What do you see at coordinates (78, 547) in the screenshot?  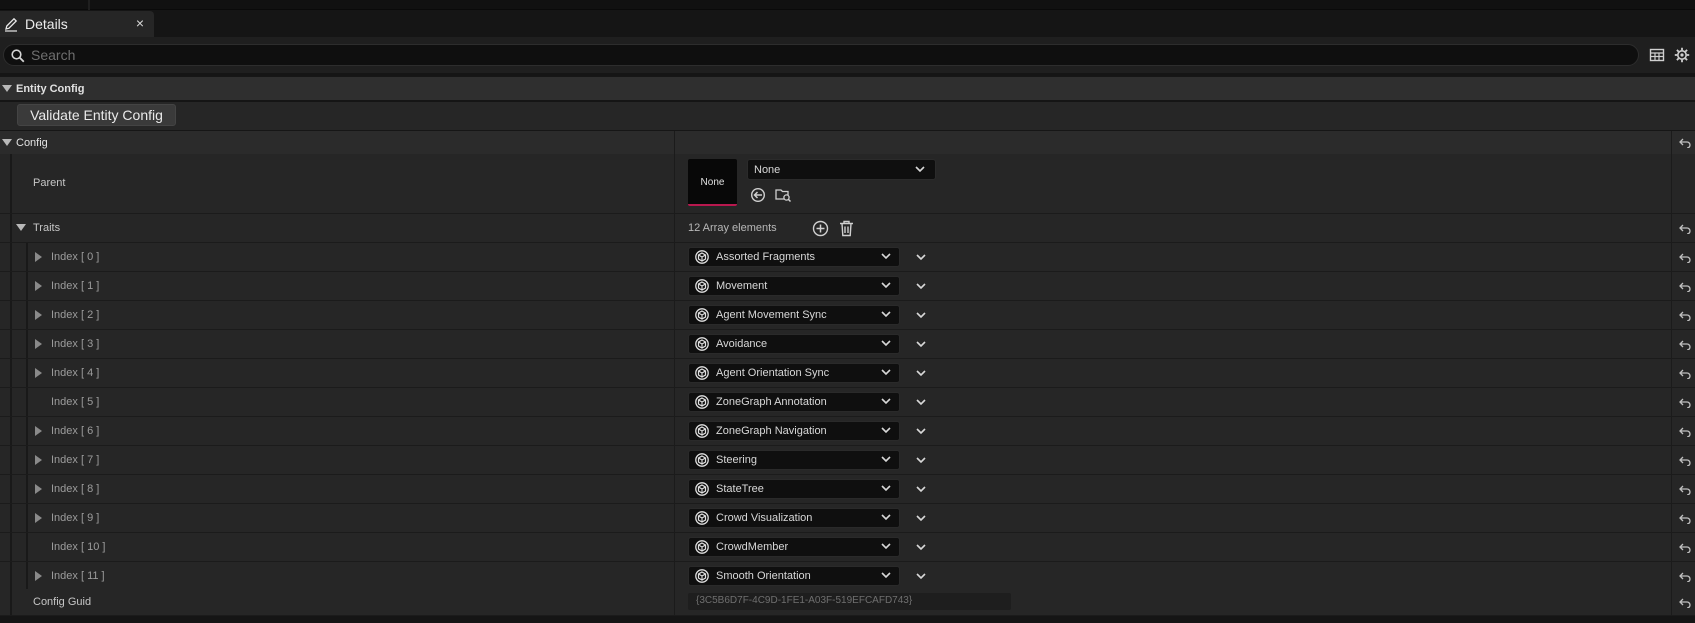 I see `trait-index-label: Index [ 10 ]` at bounding box center [78, 547].